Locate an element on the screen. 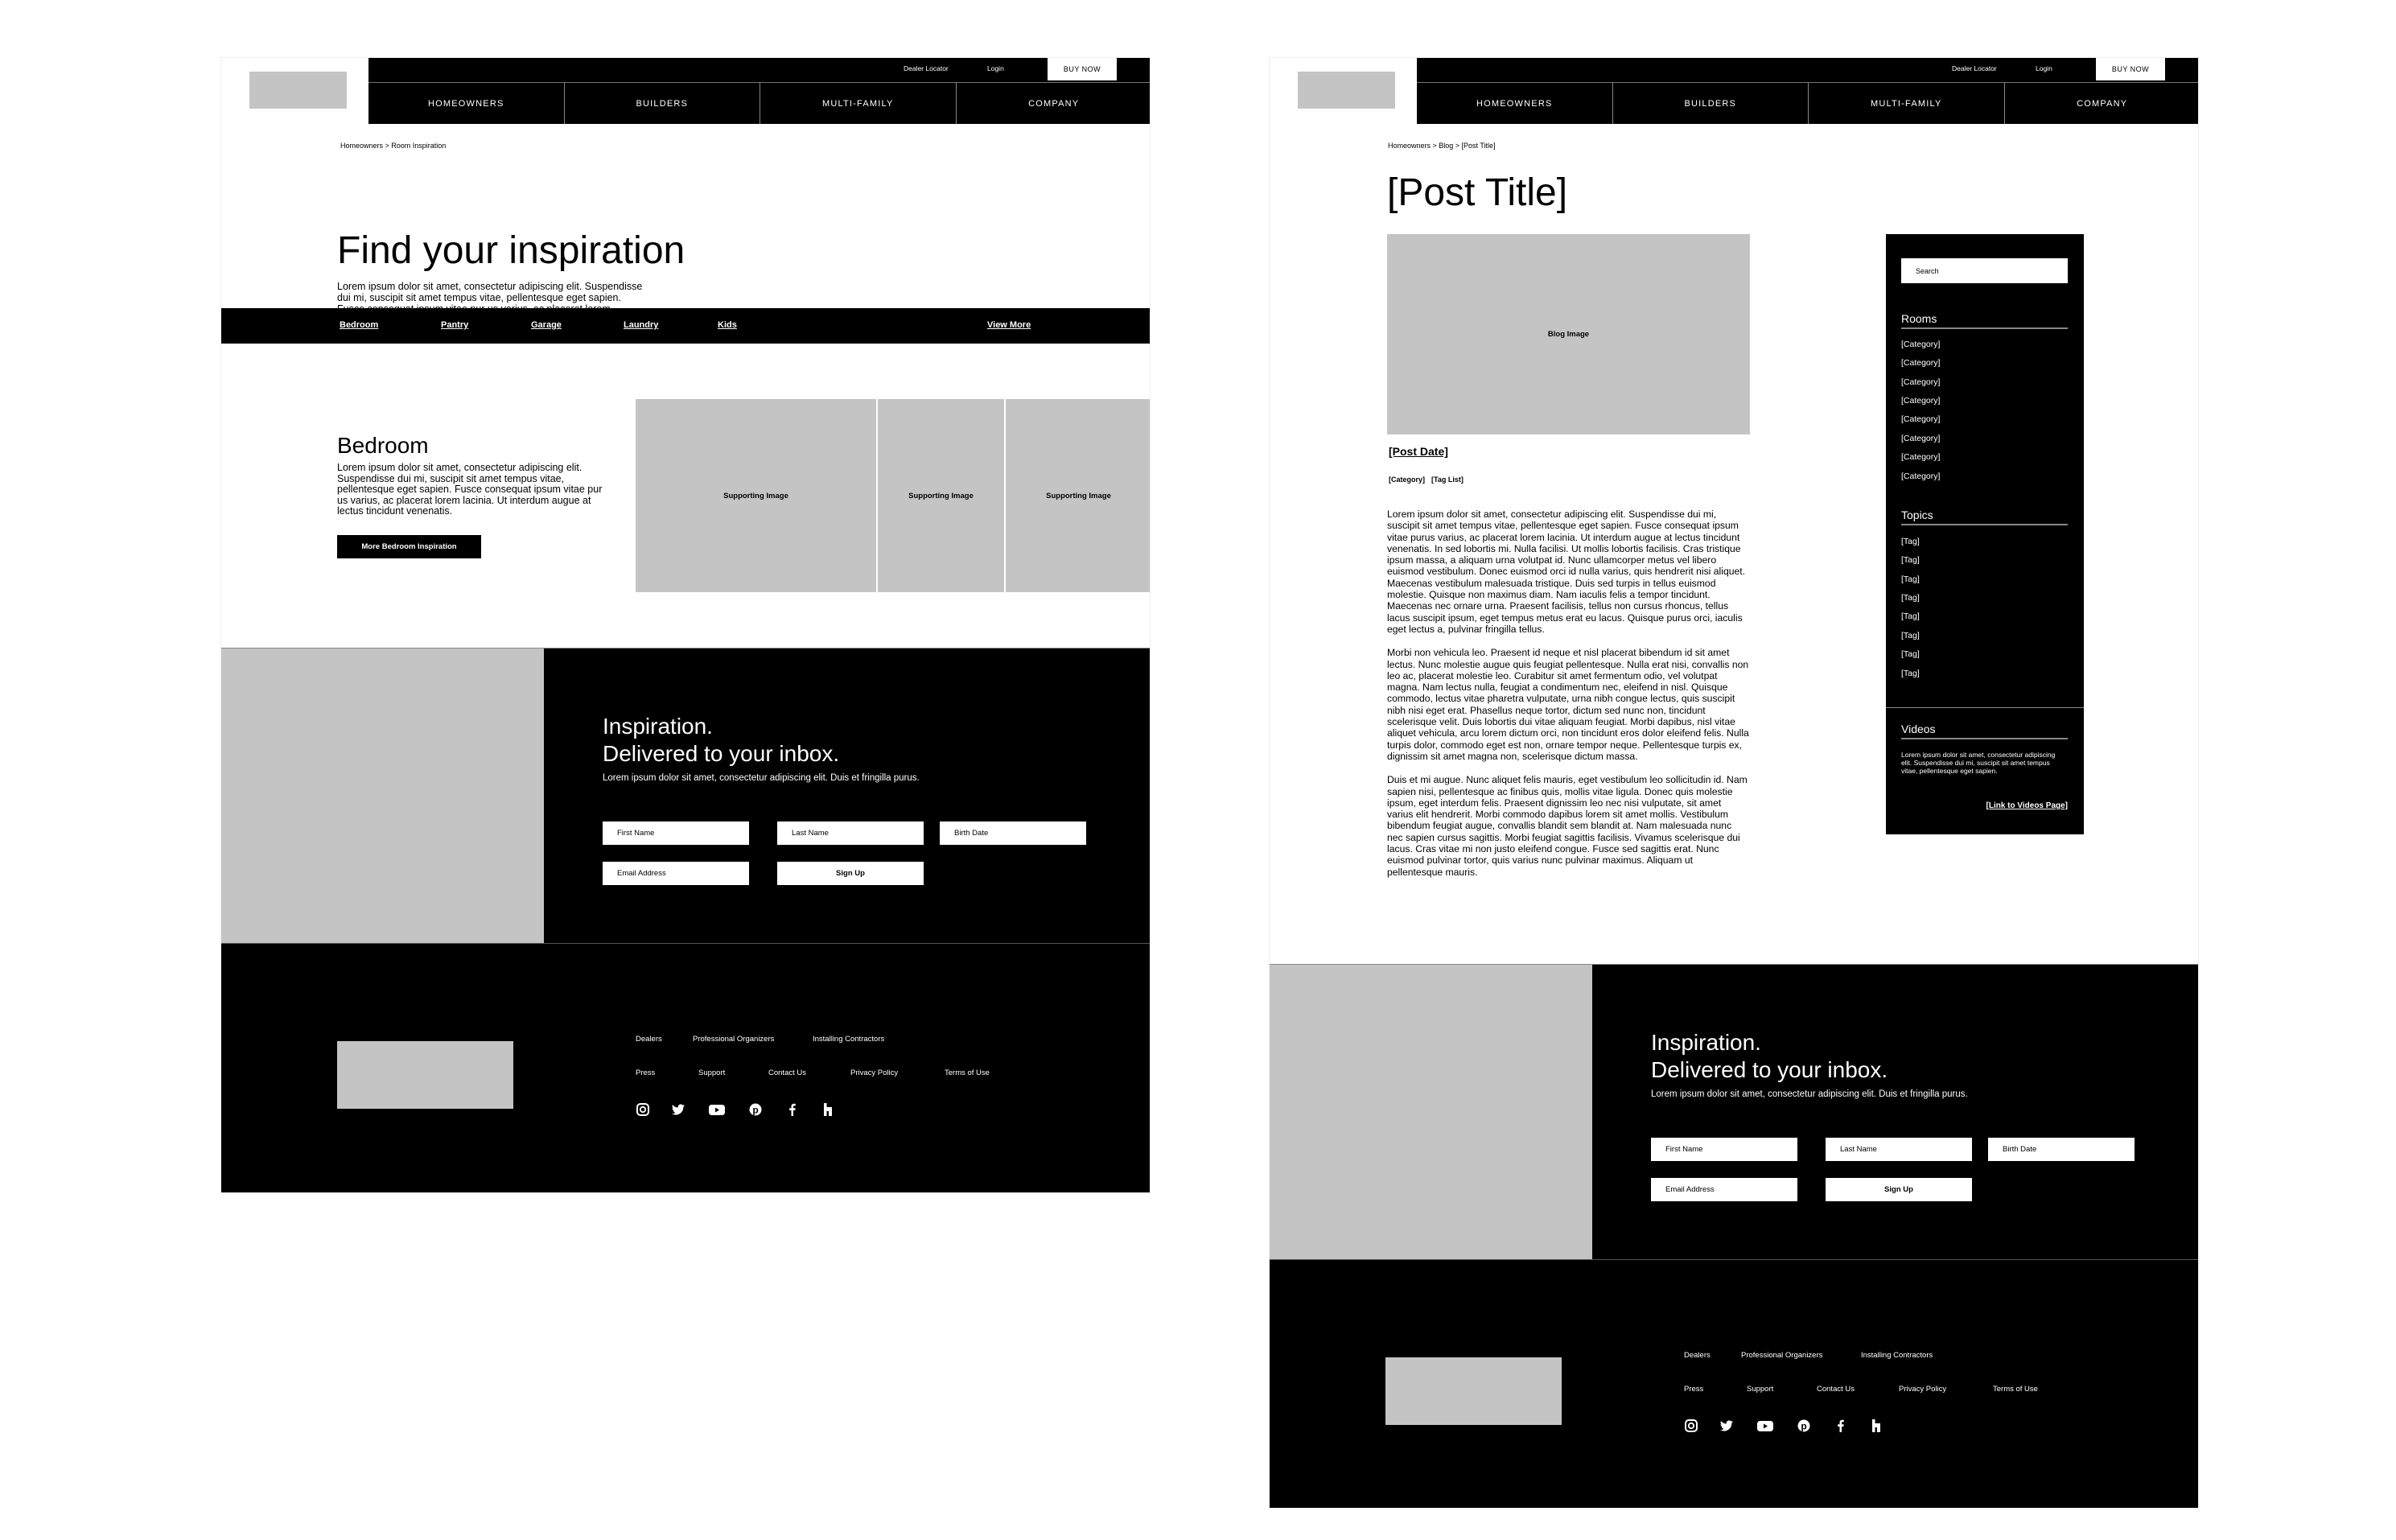 This screenshot has width=2396, height=1540. more-bedroom-inspiration-button: More Bedroom Inspiration is located at coordinates (409, 546).